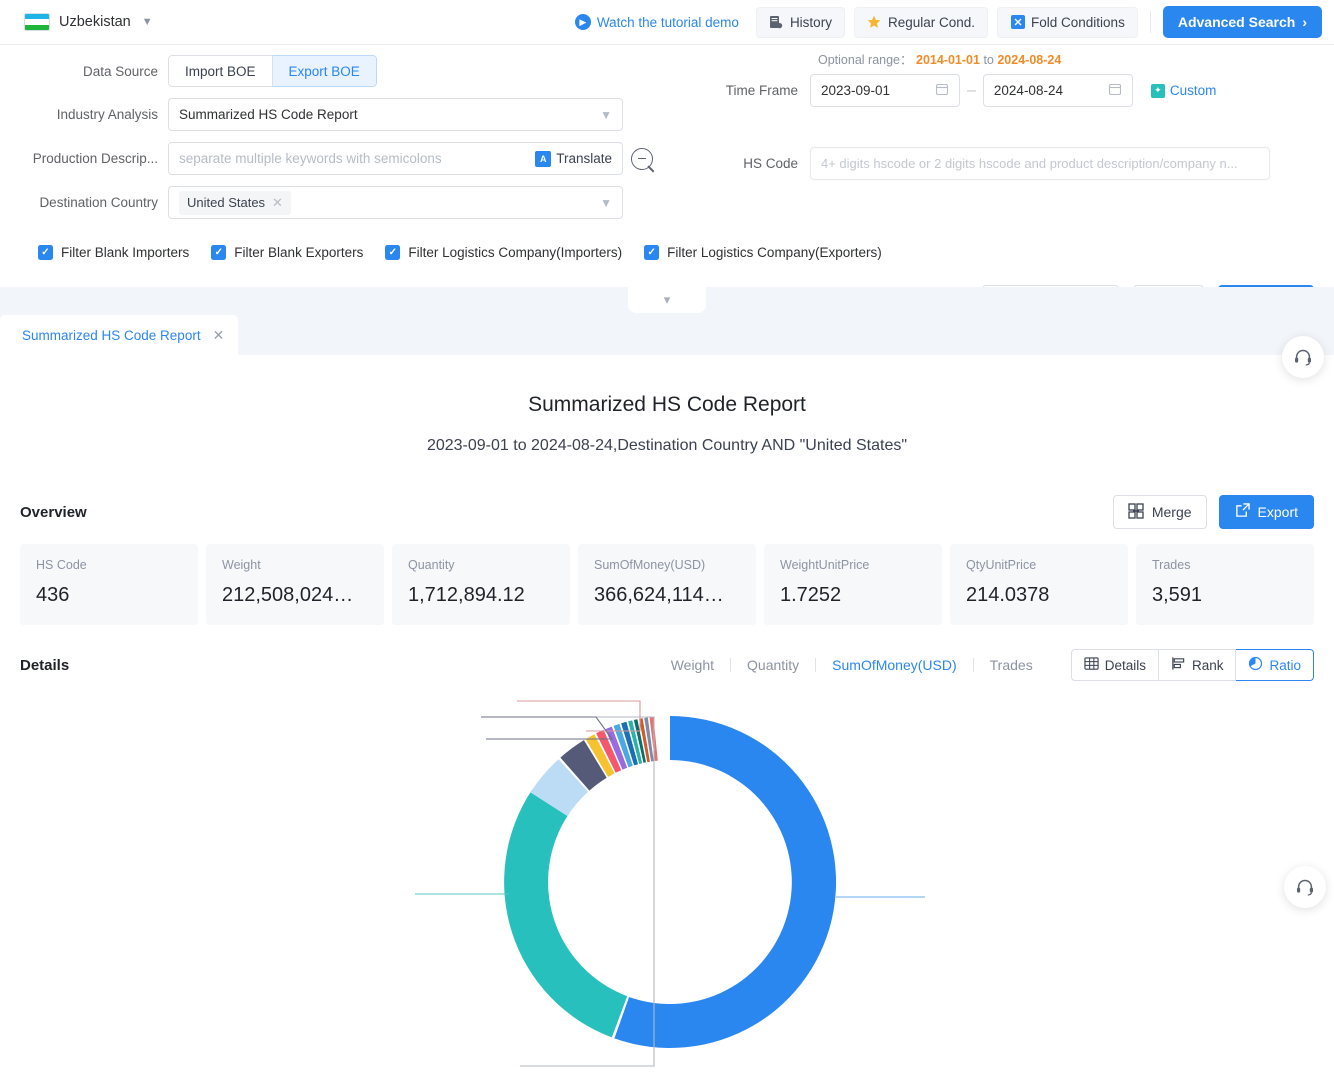 This screenshot has width=1334, height=1085. Describe the element at coordinates (125, 252) in the screenshot. I see `filter-blank-importers-label: Filter Blank Importers` at that location.